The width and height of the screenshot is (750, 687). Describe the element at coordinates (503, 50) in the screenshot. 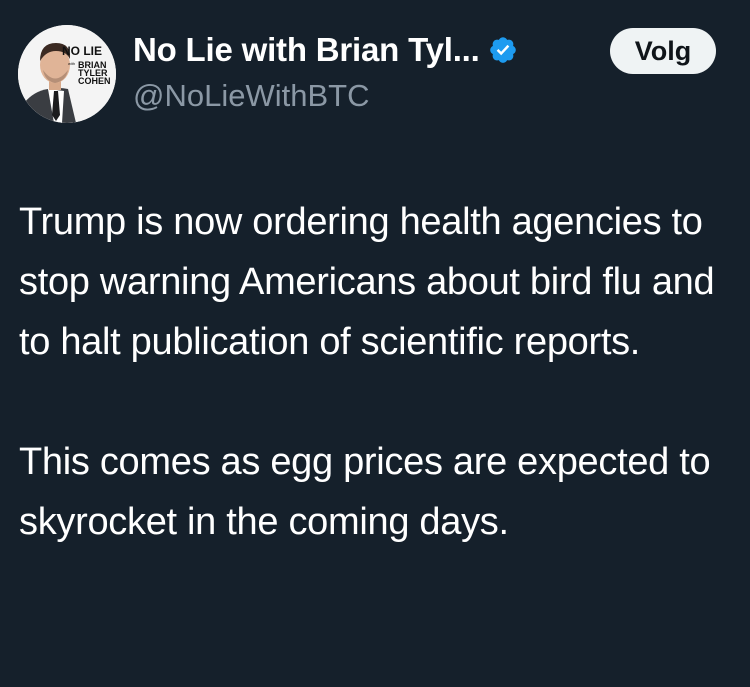

I see `verified-badge-icon` at that location.